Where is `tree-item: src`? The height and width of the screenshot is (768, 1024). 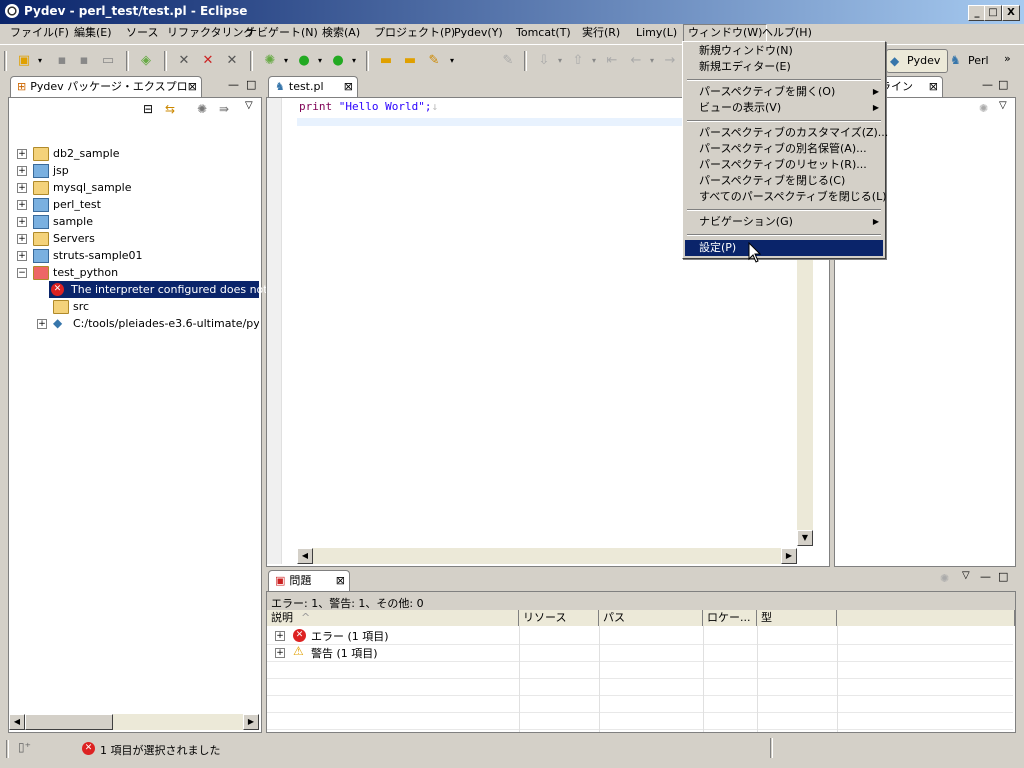
tree-item: src is located at coordinates (134, 306).